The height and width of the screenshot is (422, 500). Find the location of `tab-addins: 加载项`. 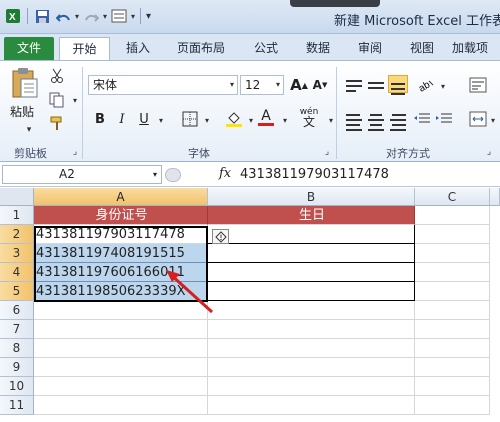

tab-addins: 加载项 is located at coordinates (476, 48).